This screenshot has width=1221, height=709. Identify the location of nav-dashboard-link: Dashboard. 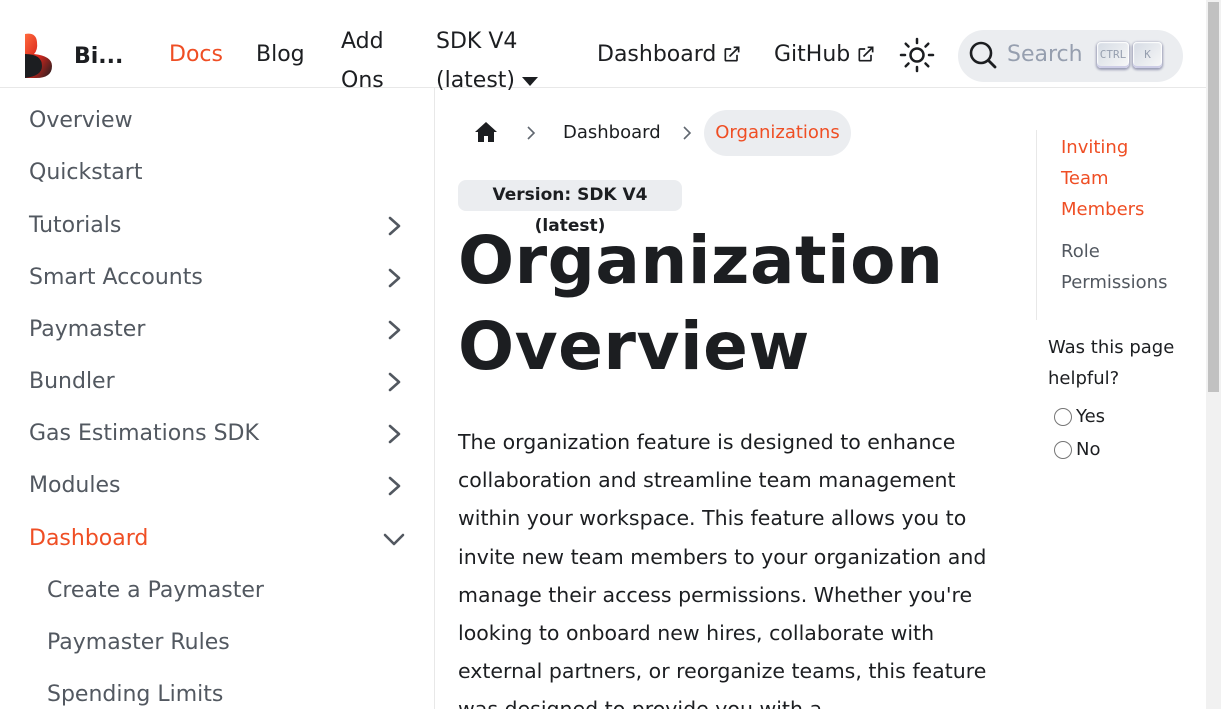
(669, 54).